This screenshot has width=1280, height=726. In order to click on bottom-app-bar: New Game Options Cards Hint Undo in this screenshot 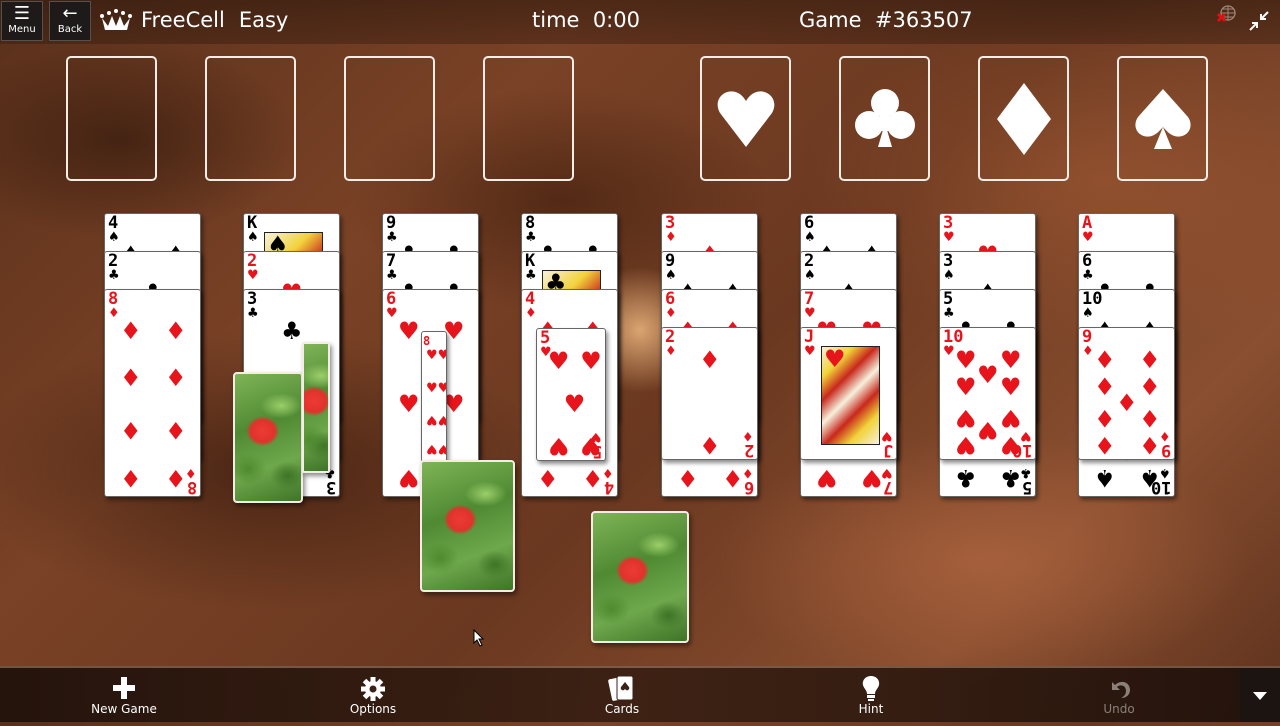, I will do `click(640, 694)`.